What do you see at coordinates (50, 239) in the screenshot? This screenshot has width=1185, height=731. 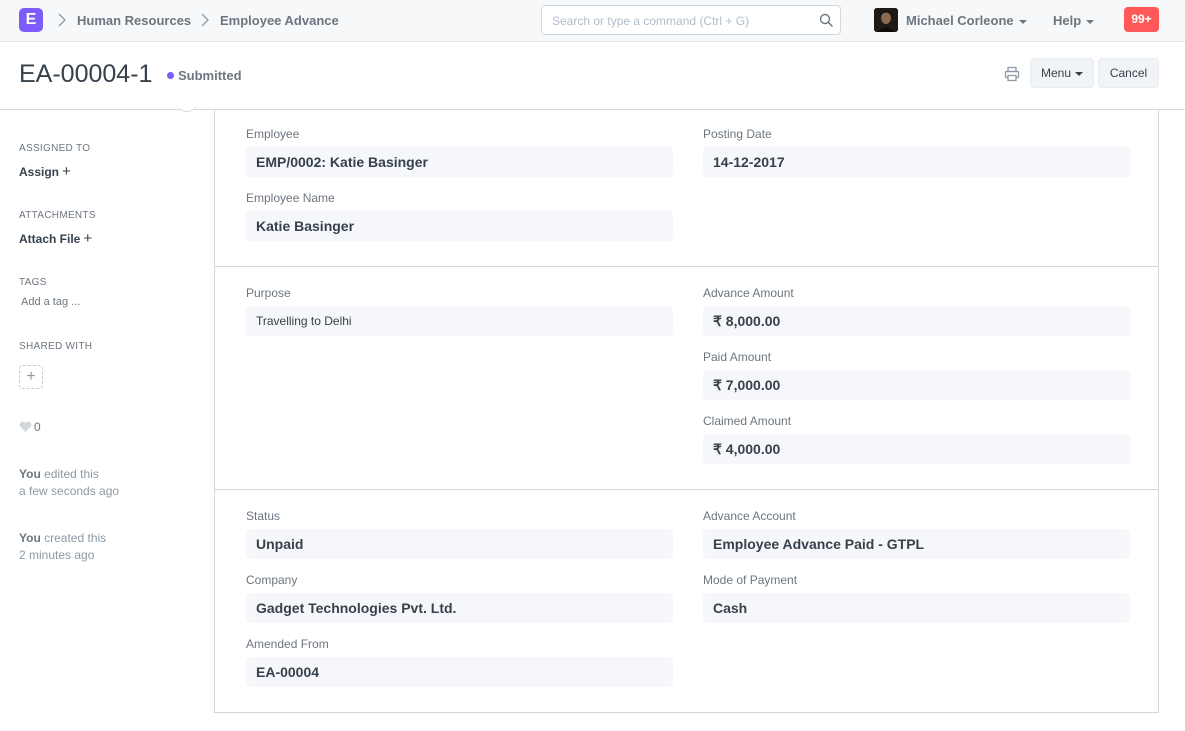 I see `attach-file-label: Attach File` at bounding box center [50, 239].